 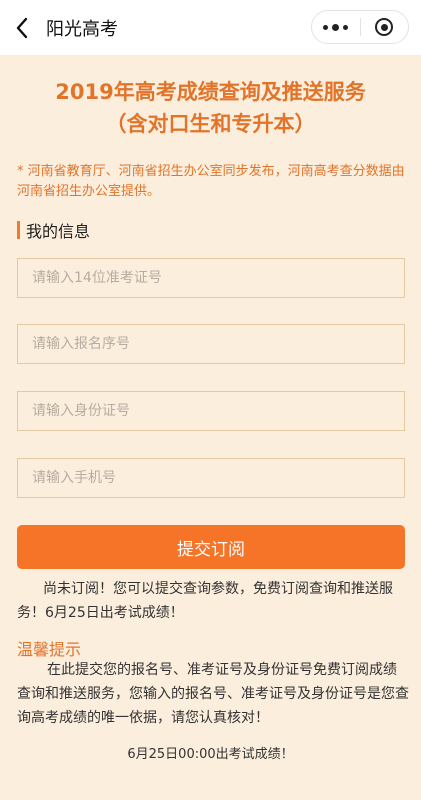 I want to click on record-circle-icon, so click(x=384, y=27).